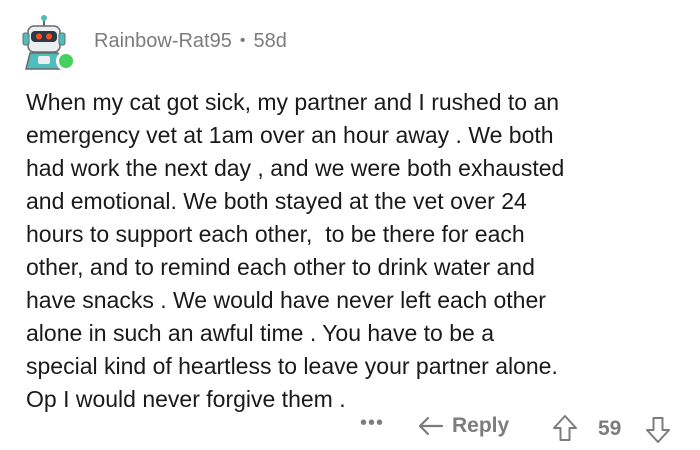  I want to click on online-status-dot, so click(66, 61).